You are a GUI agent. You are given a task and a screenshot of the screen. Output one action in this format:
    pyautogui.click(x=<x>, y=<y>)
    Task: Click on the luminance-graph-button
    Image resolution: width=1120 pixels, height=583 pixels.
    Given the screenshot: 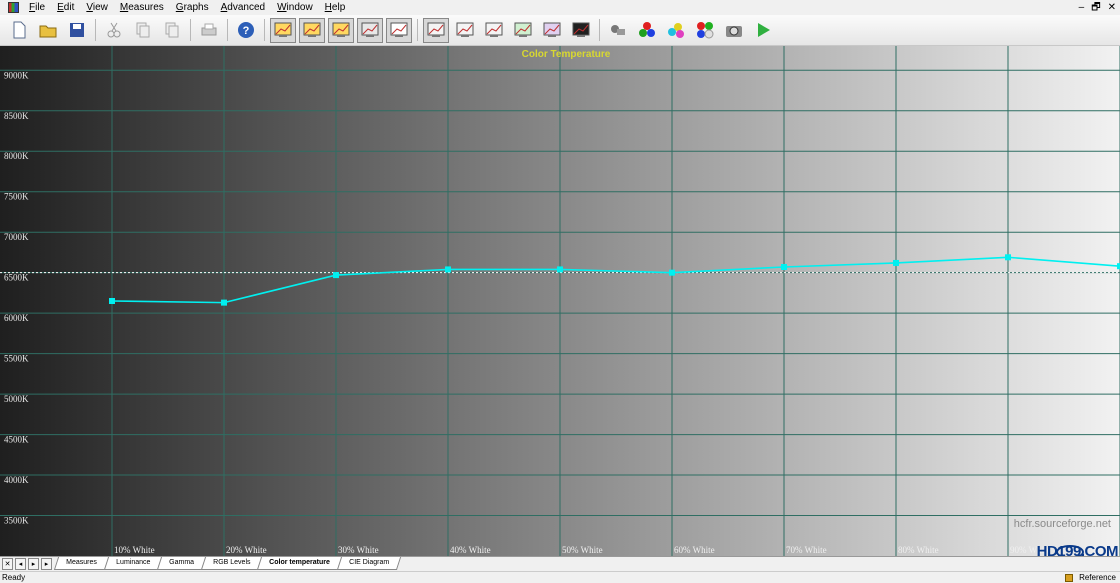 What is the action you would take?
    pyautogui.click(x=283, y=30)
    